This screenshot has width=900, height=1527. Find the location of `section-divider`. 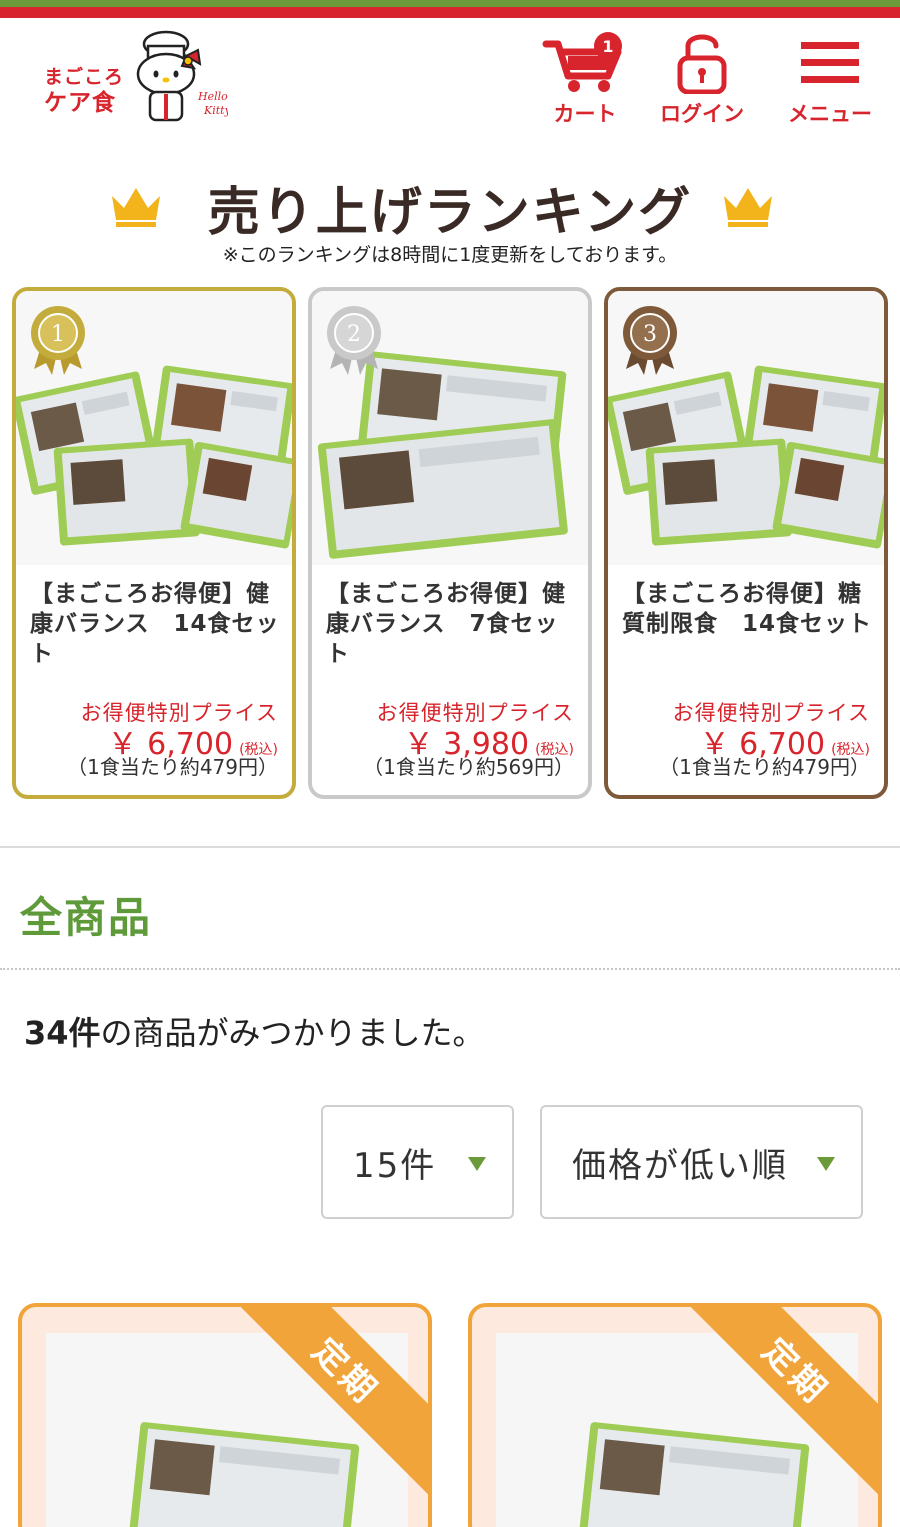

section-divider is located at coordinates (450, 847).